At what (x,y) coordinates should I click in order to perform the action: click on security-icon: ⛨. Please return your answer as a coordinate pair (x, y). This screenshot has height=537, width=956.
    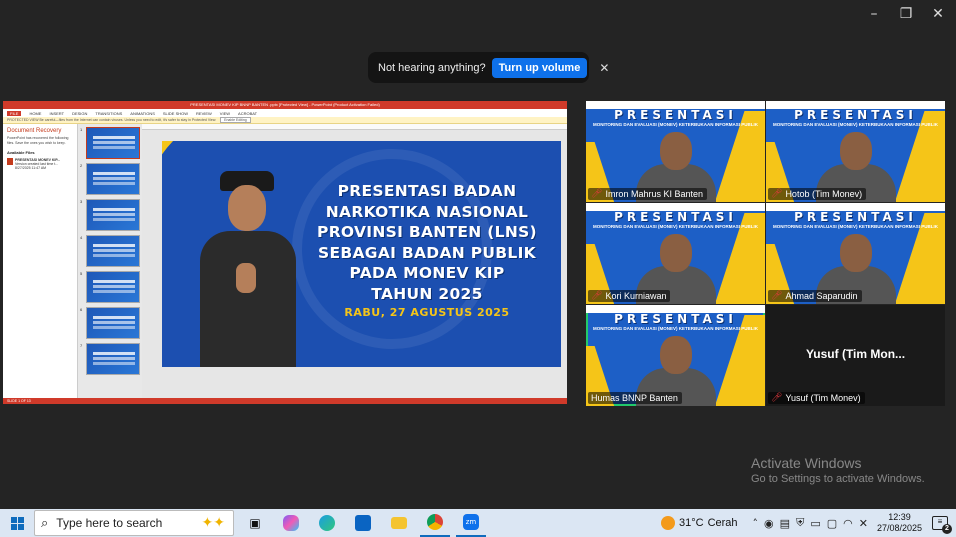
    Looking at the image, I should click on (800, 523).